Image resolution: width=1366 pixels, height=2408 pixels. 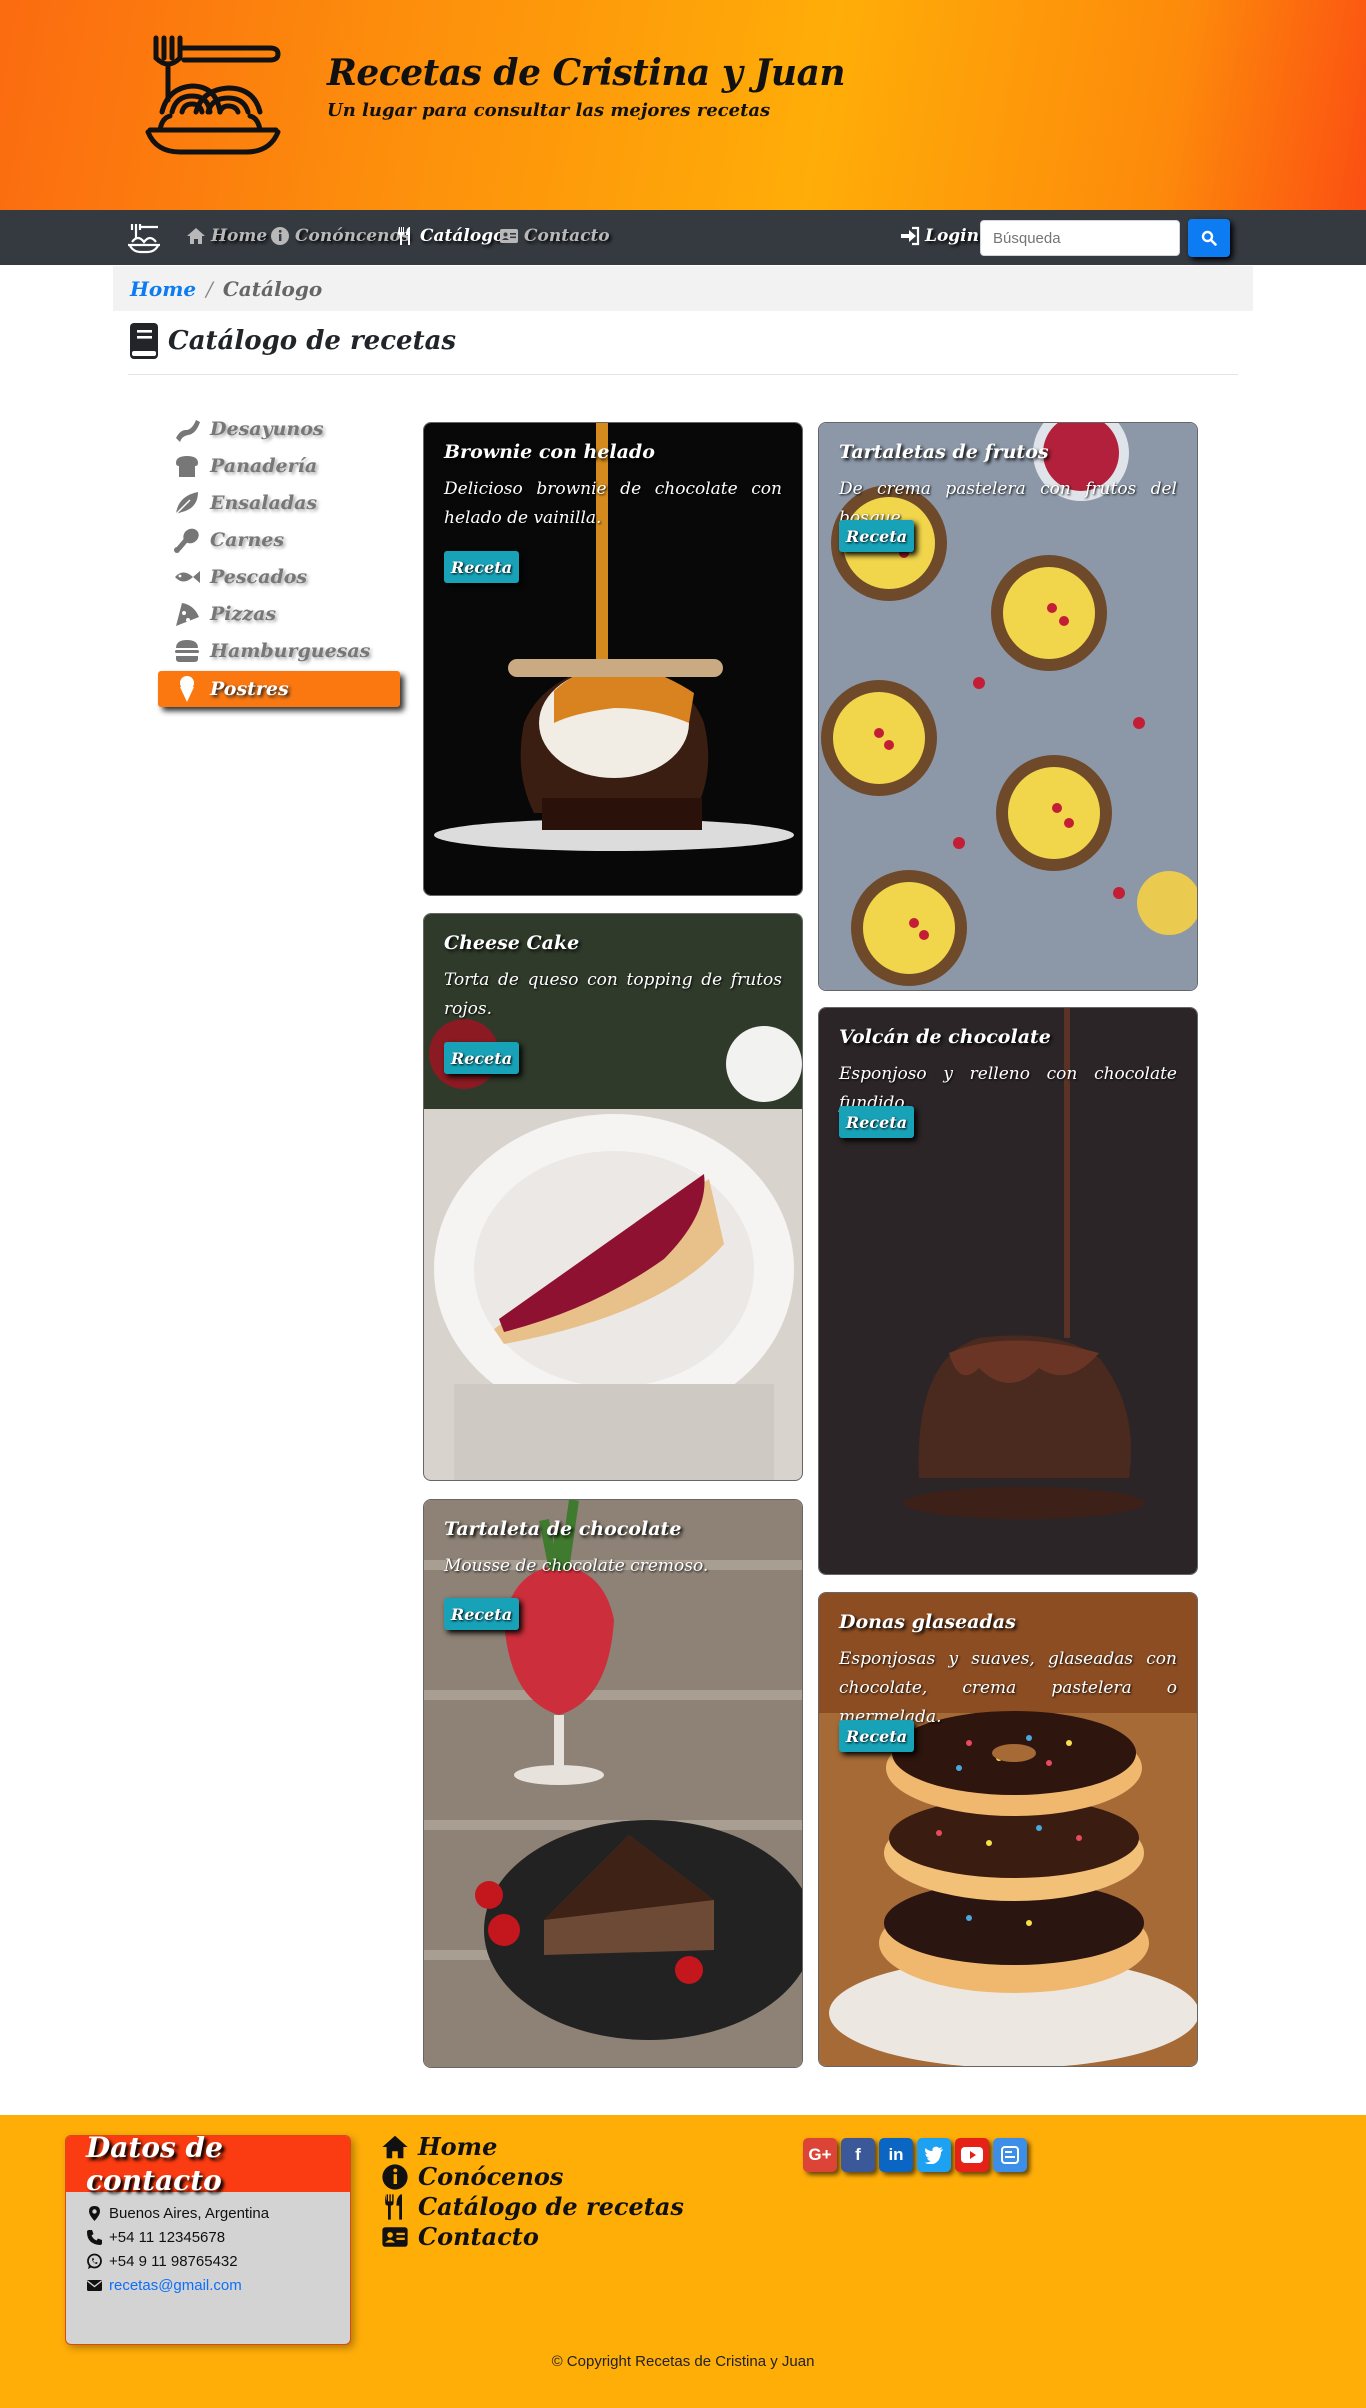 What do you see at coordinates (312, 341) in the screenshot?
I see `page-title-text: Catálogo de recetas` at bounding box center [312, 341].